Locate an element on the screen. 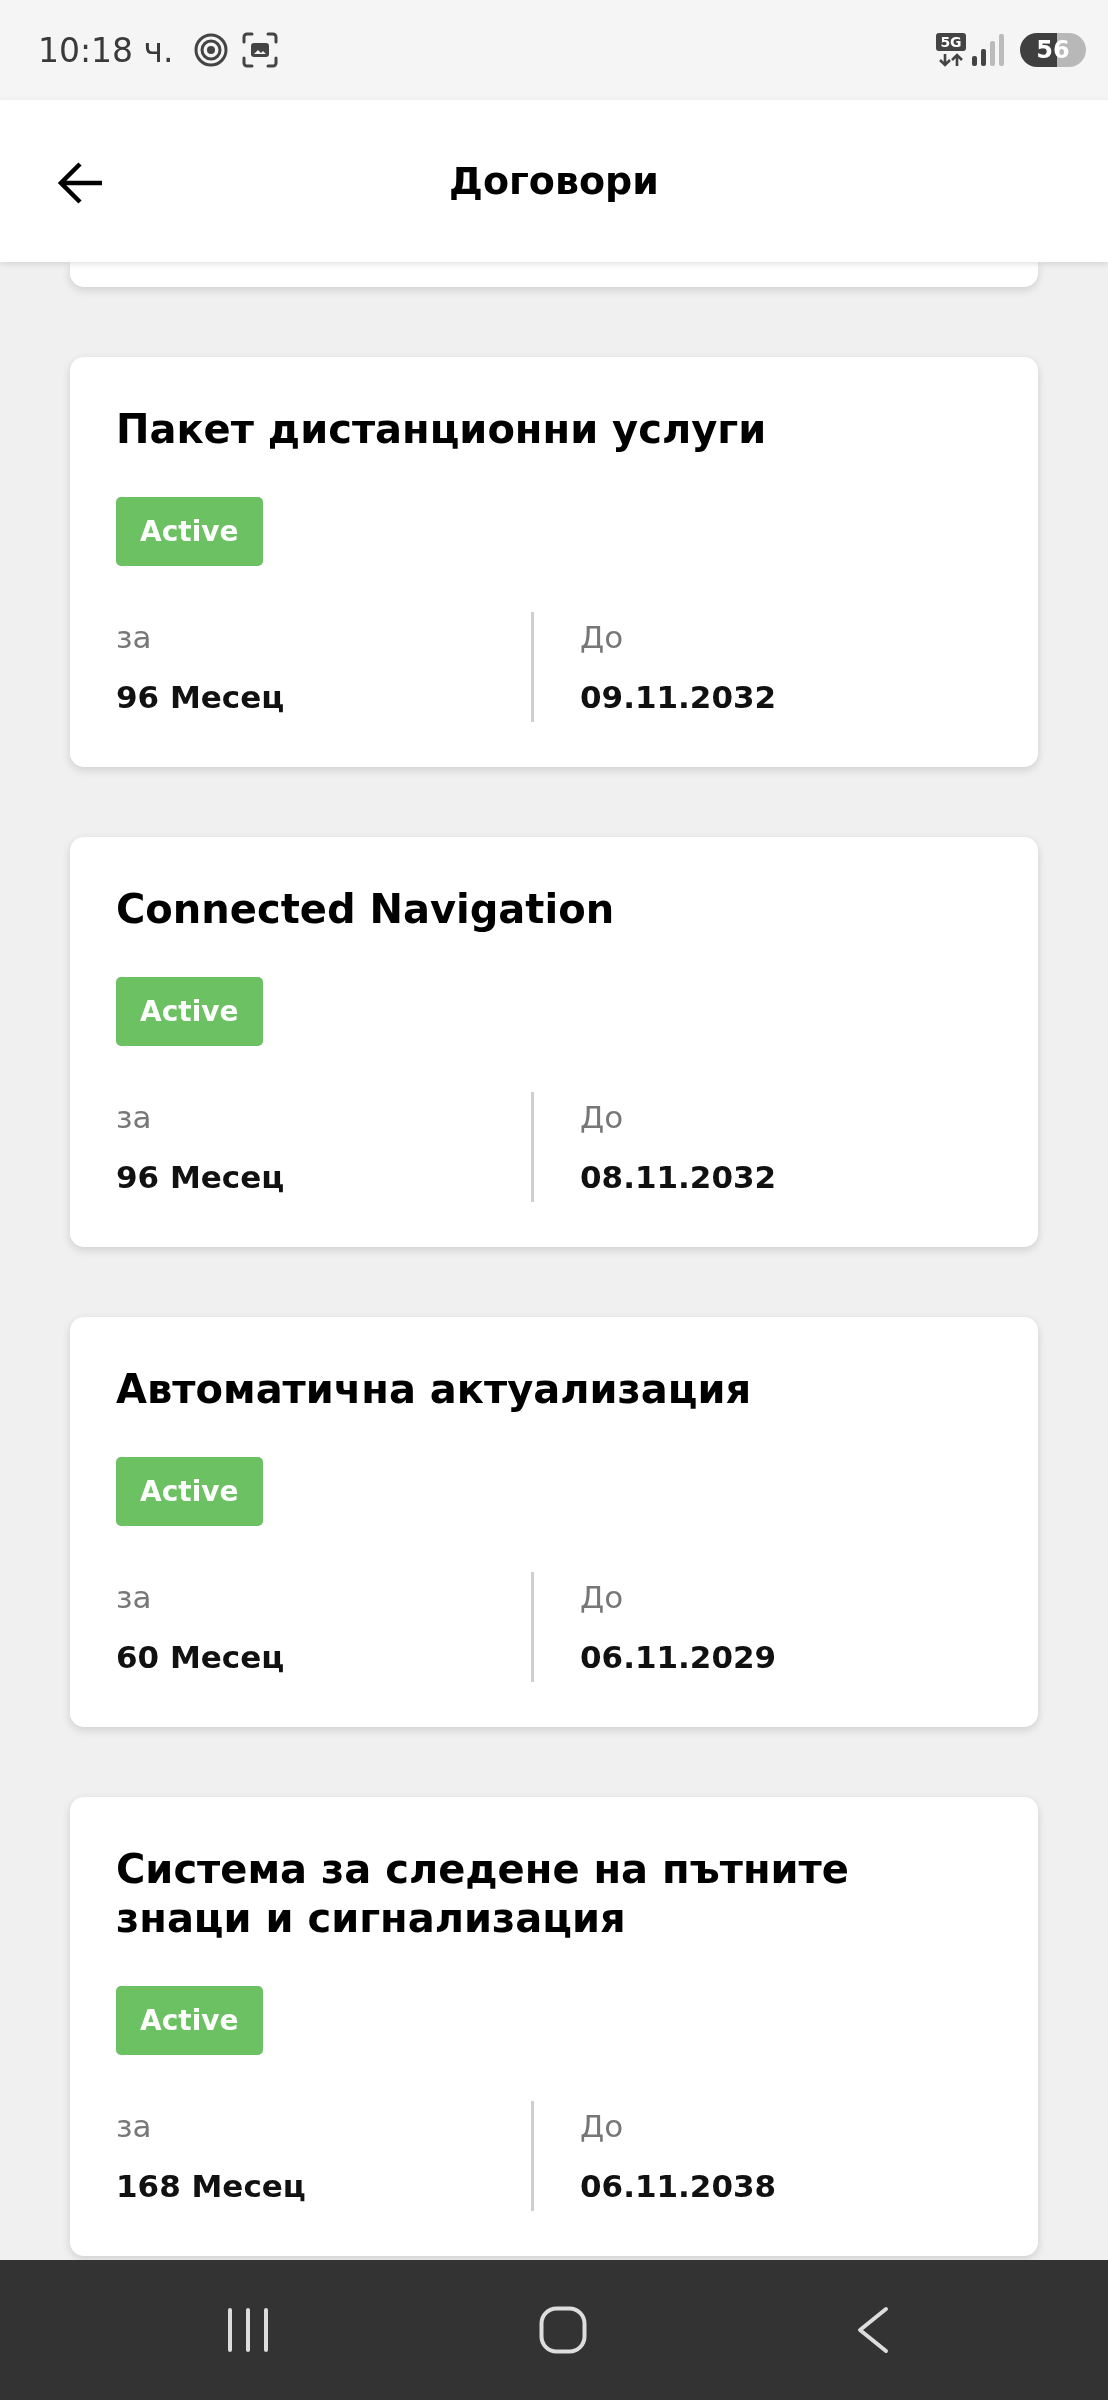  chevron-left-icon is located at coordinates (873, 2330).